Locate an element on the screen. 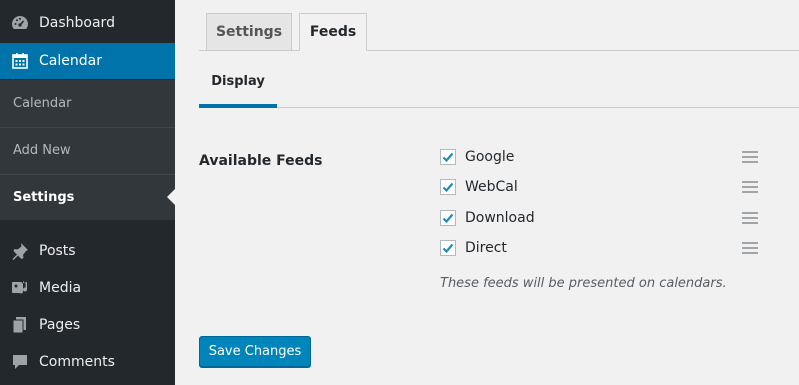 The height and width of the screenshot is (385, 799). subtab-active-indicator is located at coordinates (238, 106).